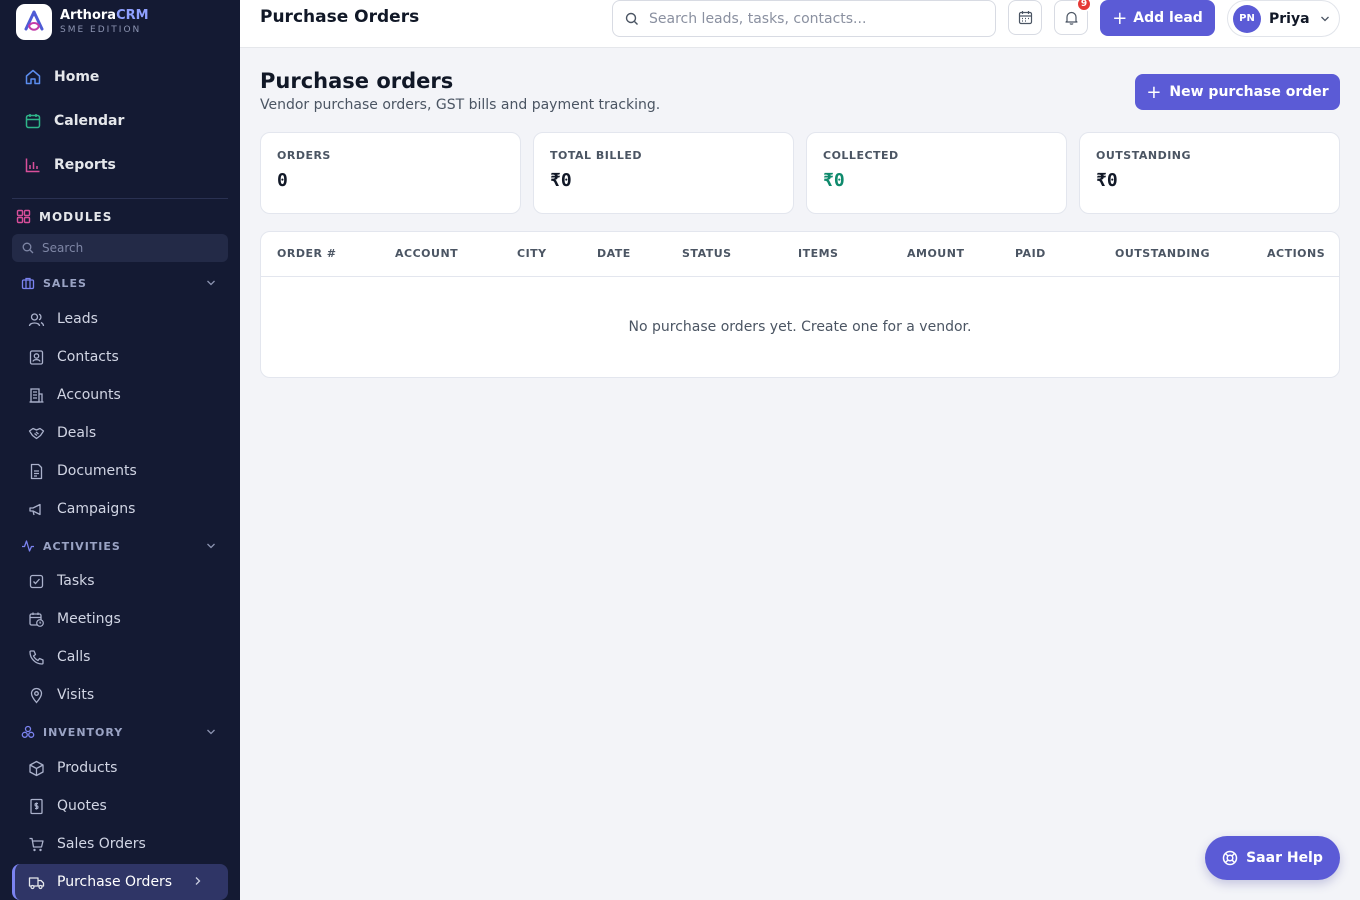 Image resolution: width=1360 pixels, height=900 pixels. I want to click on section-sales: SALES, so click(120, 283).